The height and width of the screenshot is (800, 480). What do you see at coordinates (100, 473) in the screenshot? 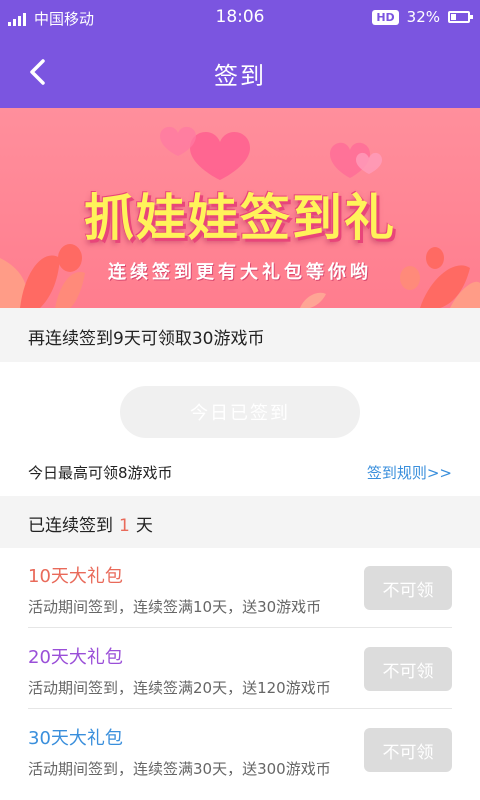
I see `max-coins-text: 今日最高可领8游戏币` at bounding box center [100, 473].